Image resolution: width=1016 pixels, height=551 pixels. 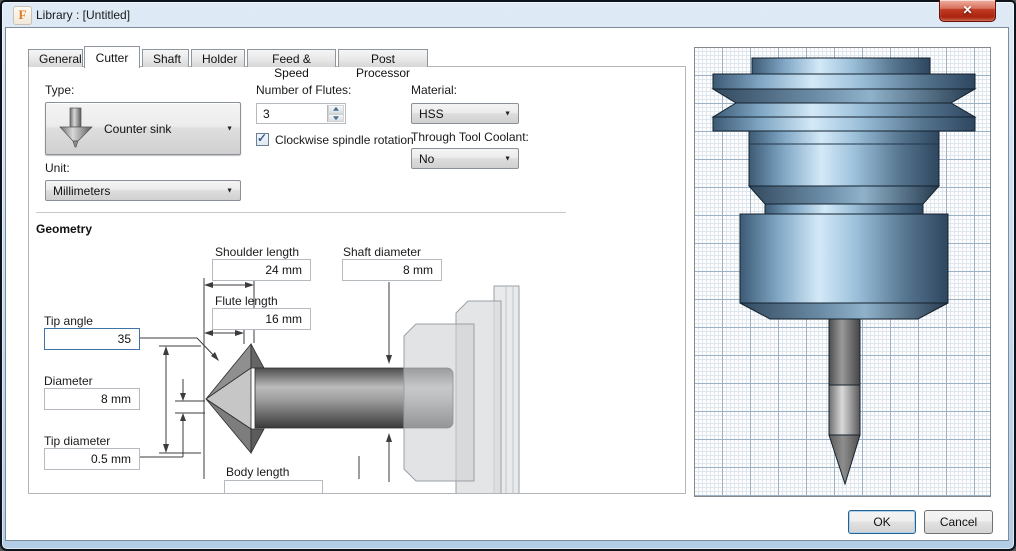 I want to click on spin-down-icon, so click(x=336, y=117).